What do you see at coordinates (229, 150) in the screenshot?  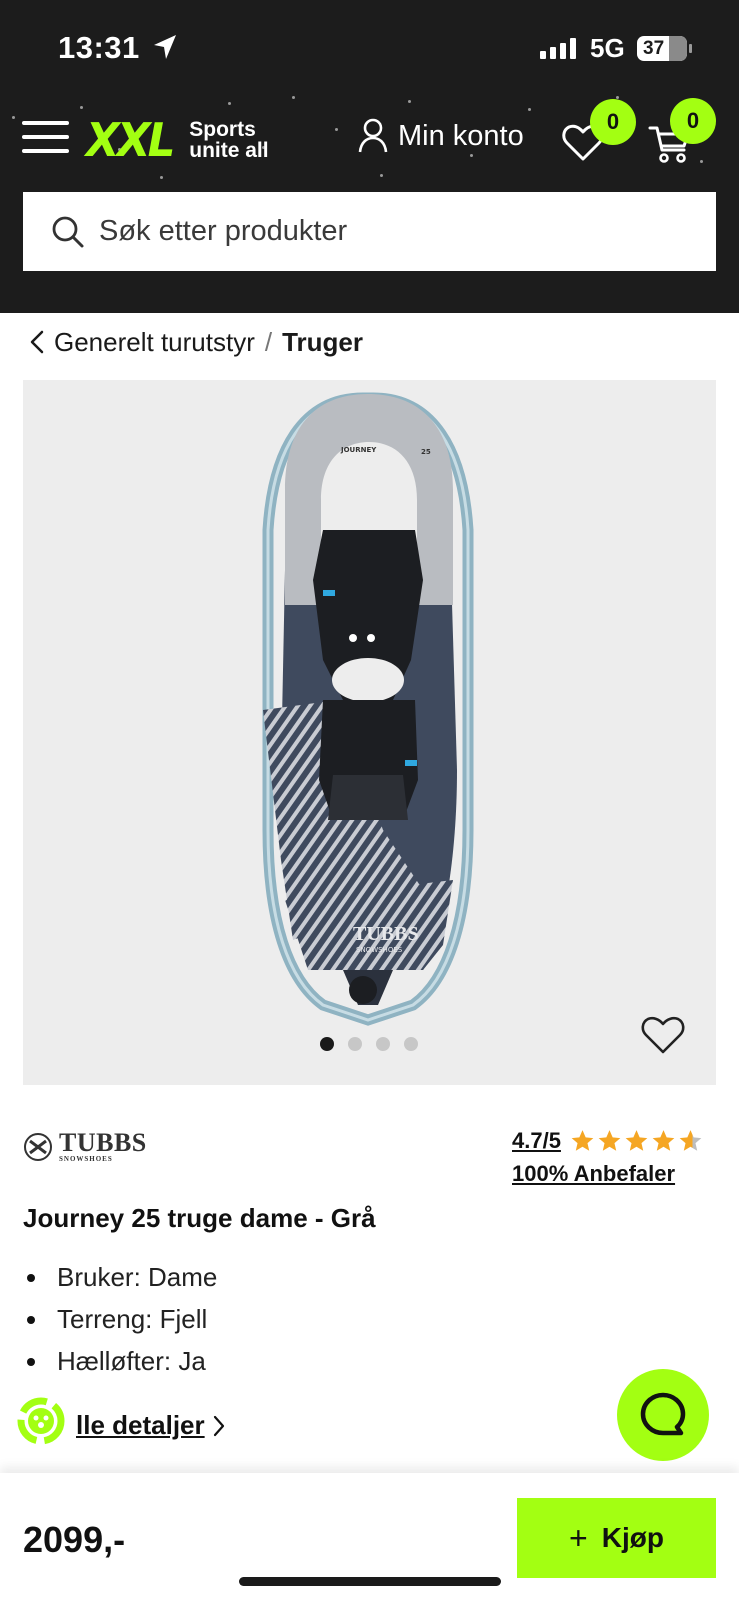 I see `logo-tagline-line-2: unite all` at bounding box center [229, 150].